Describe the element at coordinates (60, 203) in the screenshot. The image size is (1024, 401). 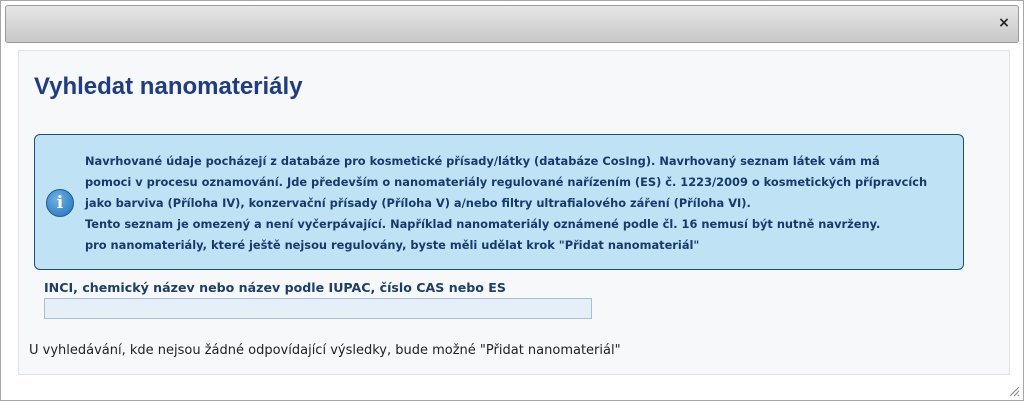
I see `info-icon: i` at that location.